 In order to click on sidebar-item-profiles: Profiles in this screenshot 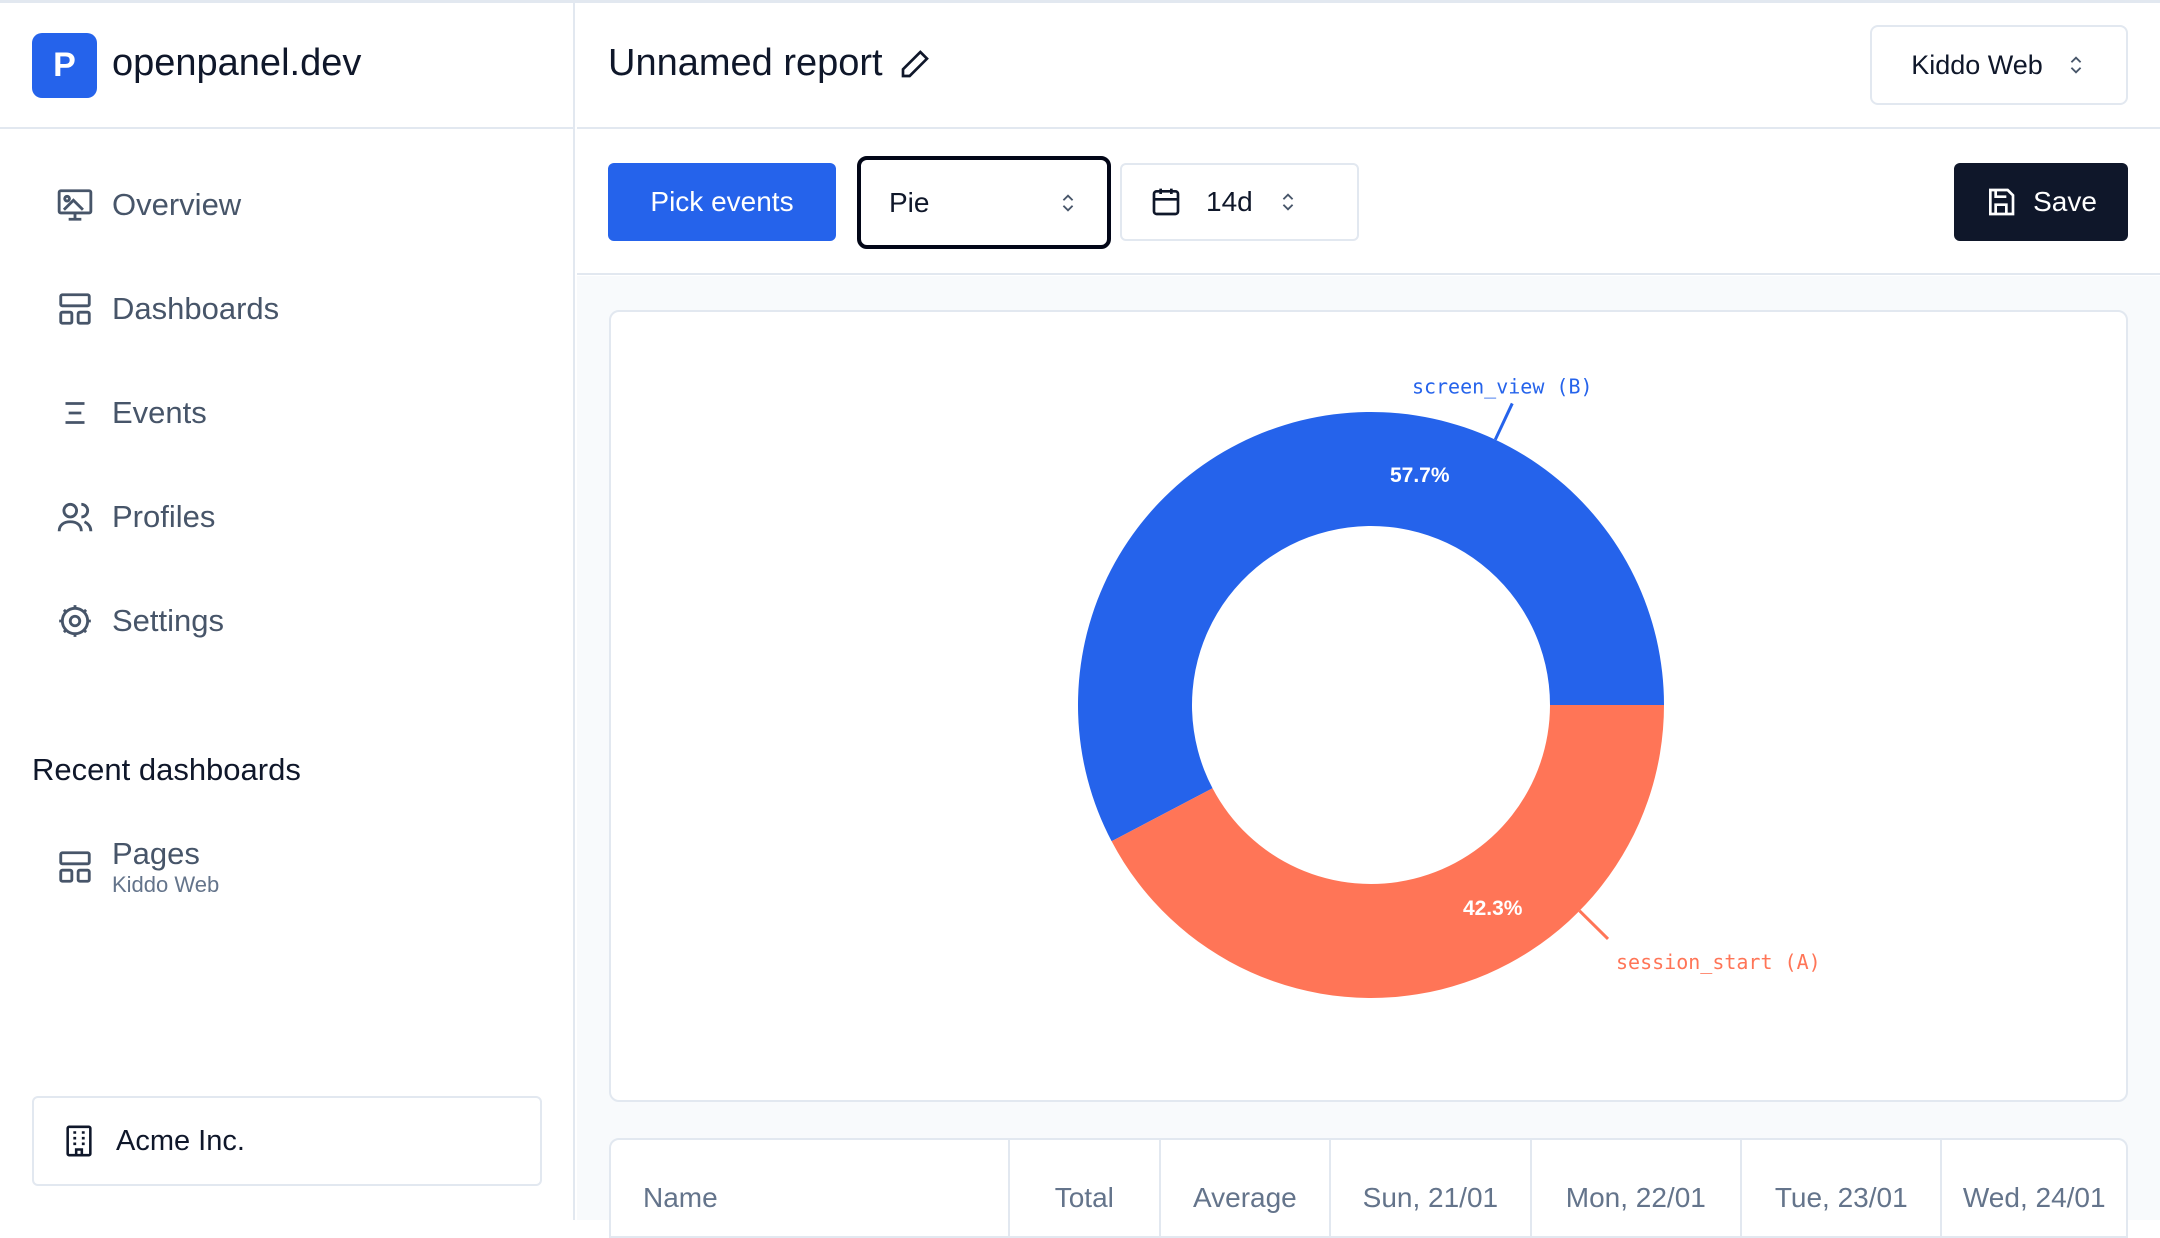, I will do `click(135, 517)`.